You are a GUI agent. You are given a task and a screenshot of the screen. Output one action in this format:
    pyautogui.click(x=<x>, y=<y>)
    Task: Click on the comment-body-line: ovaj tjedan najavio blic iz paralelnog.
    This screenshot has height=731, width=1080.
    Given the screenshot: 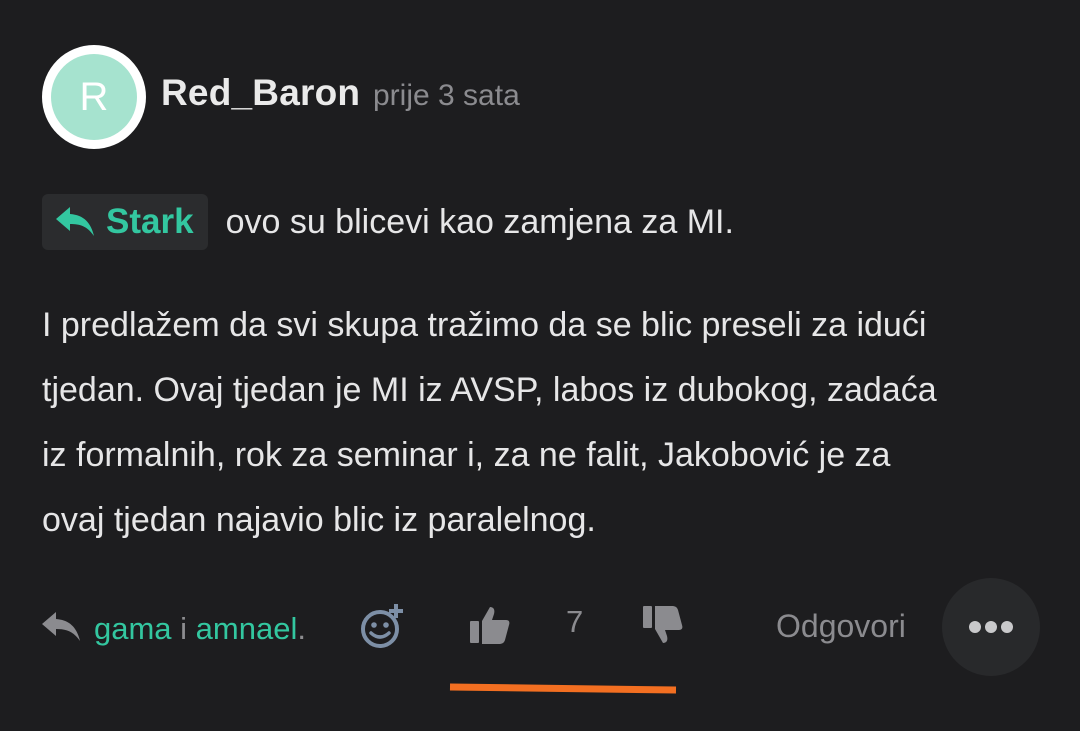 What is the action you would take?
    pyautogui.click(x=319, y=520)
    